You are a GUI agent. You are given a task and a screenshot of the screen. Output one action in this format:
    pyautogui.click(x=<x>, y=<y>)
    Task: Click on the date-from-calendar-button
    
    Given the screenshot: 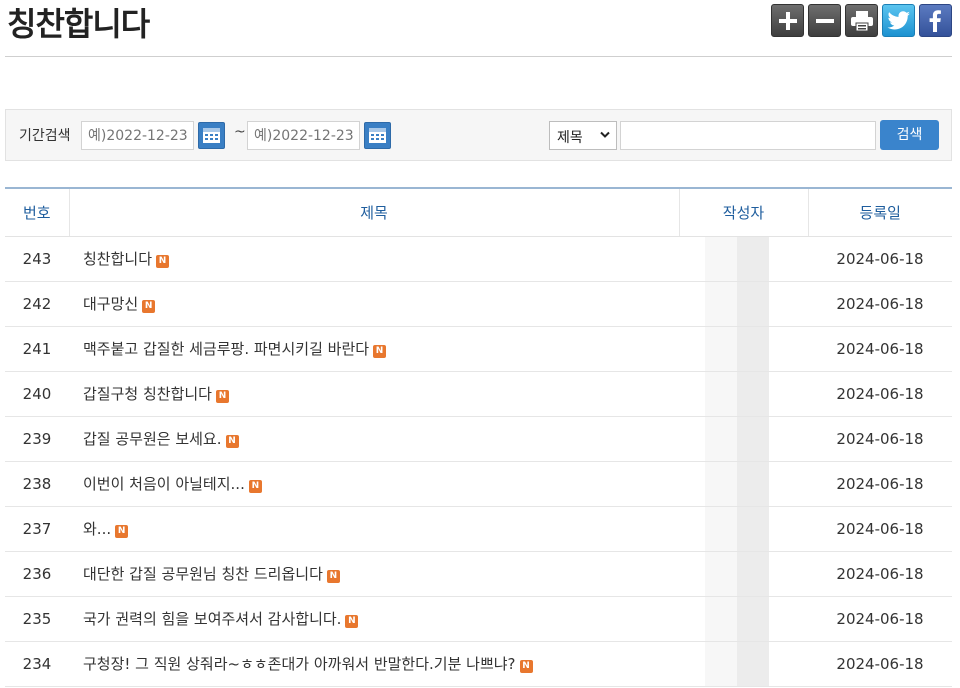 What is the action you would take?
    pyautogui.click(x=211, y=135)
    